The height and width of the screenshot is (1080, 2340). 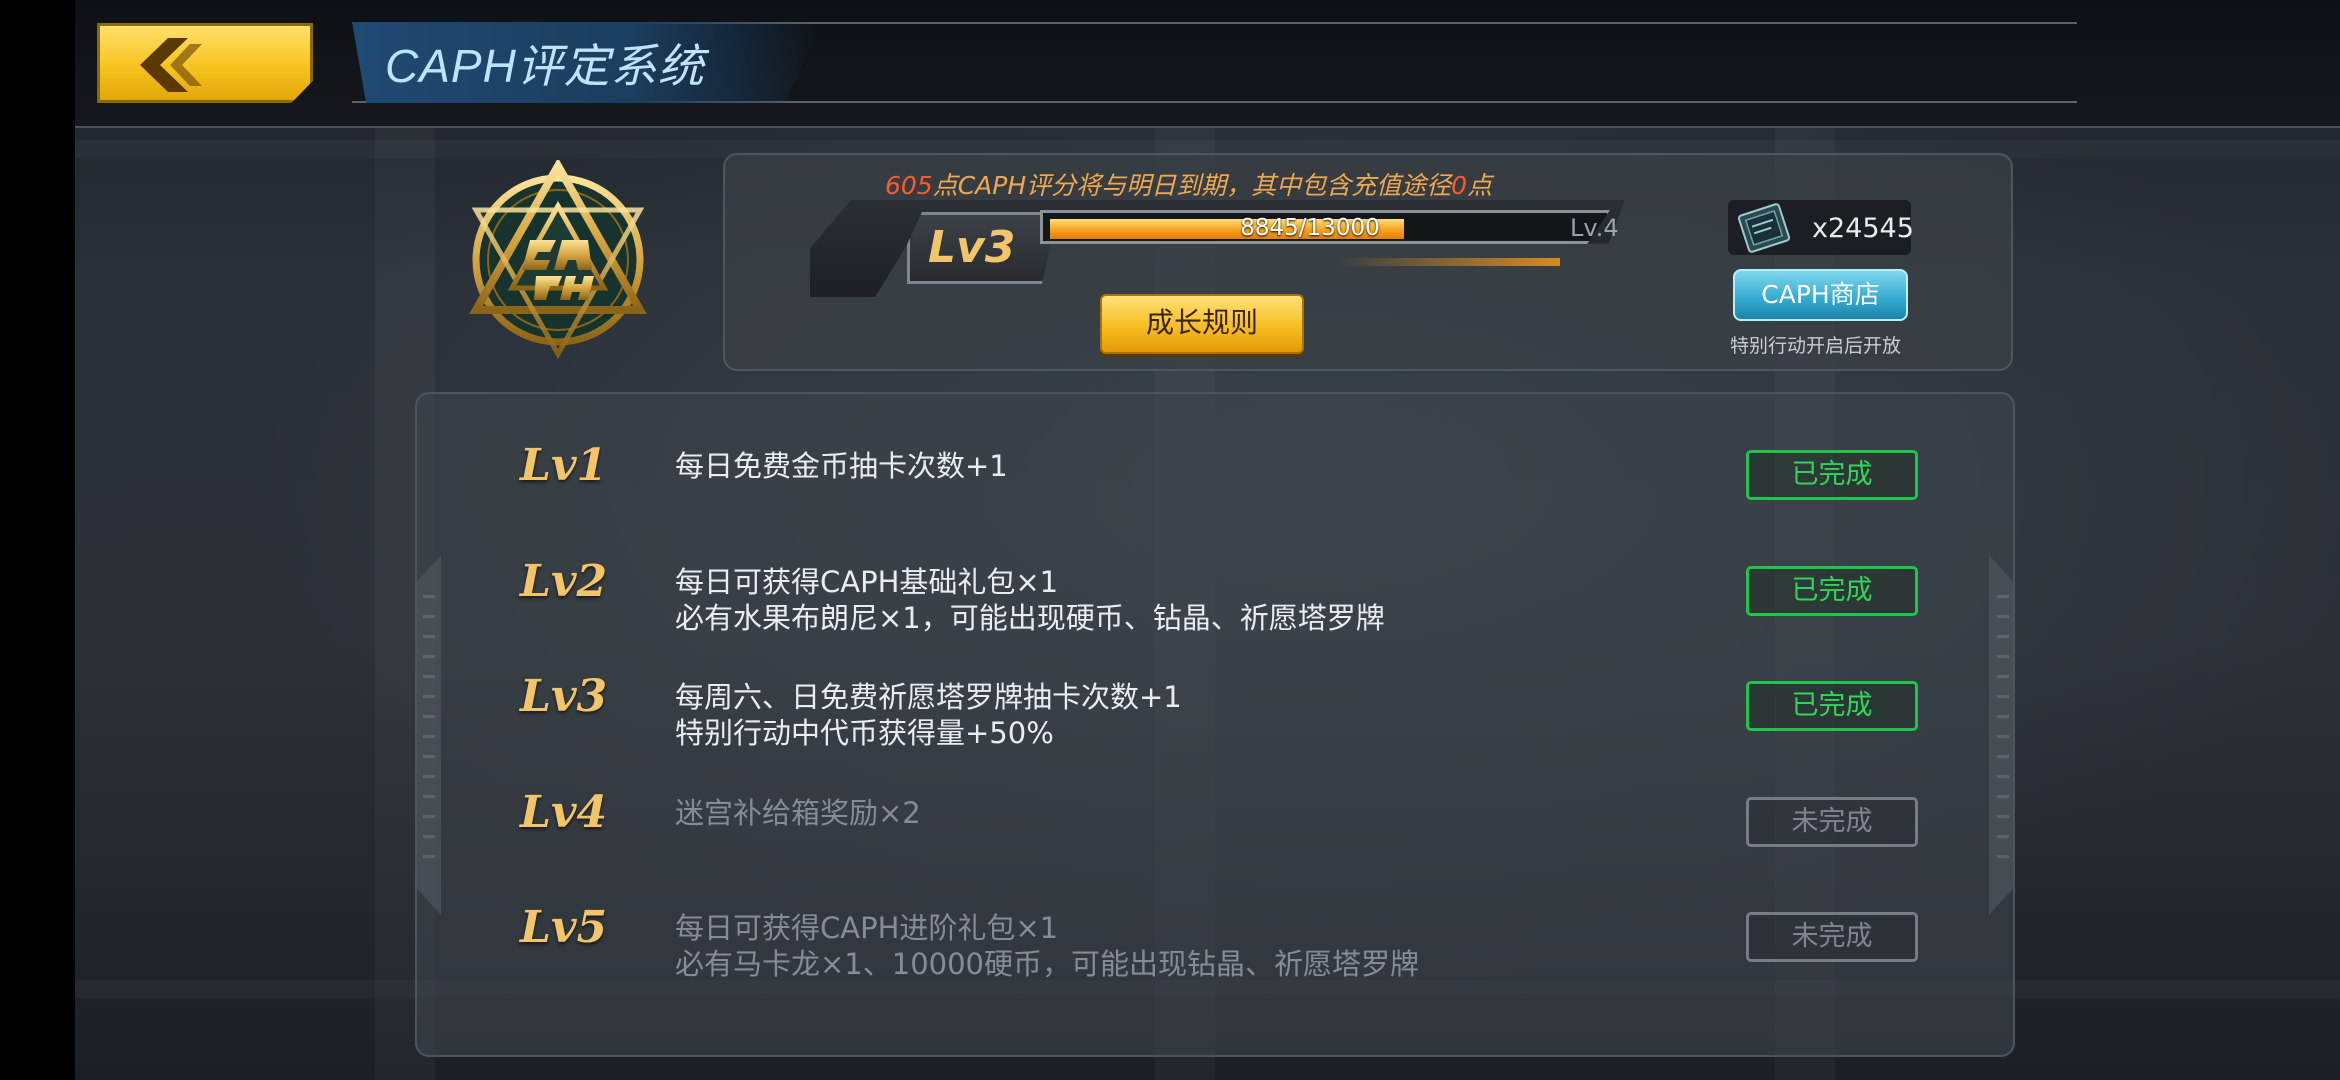 What do you see at coordinates (564, 812) in the screenshot?
I see `level-label: Lv4` at bounding box center [564, 812].